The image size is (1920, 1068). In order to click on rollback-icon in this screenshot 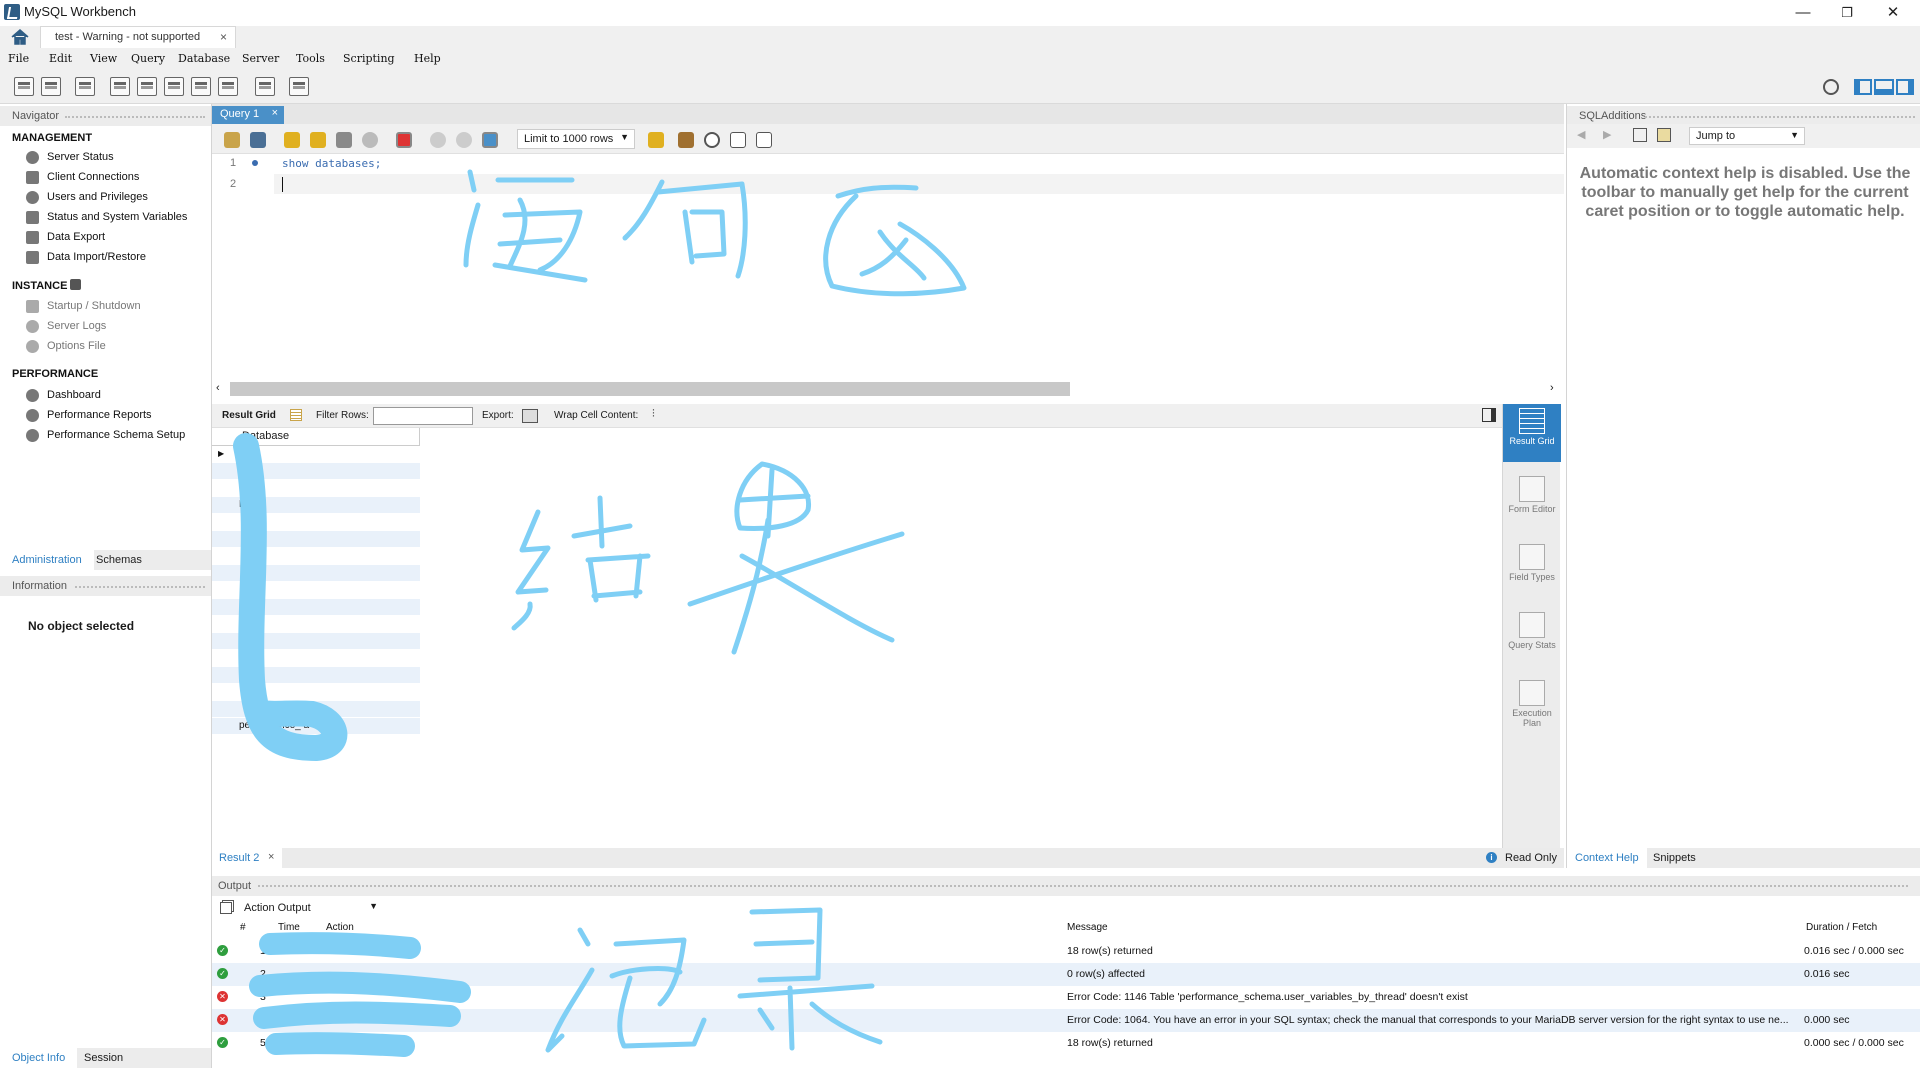, I will do `click(464, 140)`.